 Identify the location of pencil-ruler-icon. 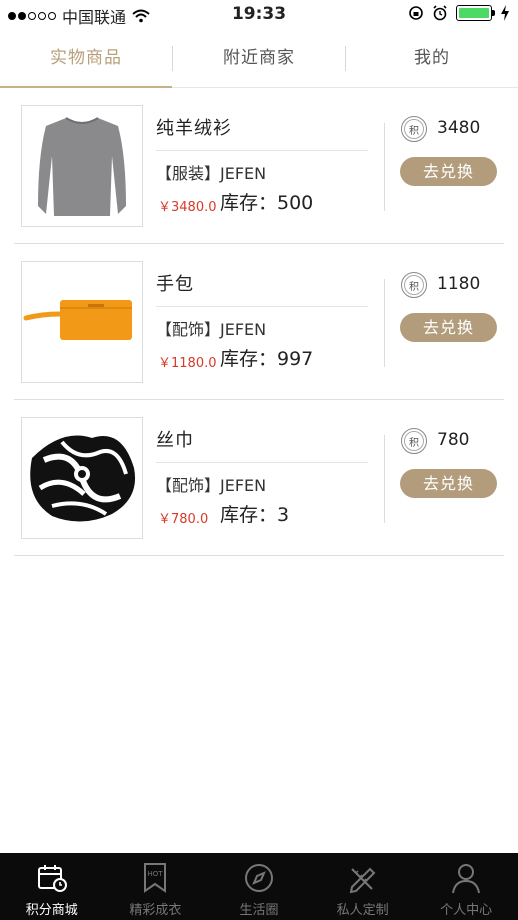
(362, 880).